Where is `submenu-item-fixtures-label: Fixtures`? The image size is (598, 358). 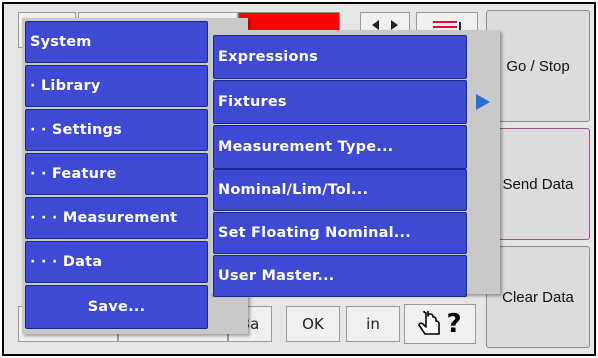
submenu-item-fixtures-label: Fixtures is located at coordinates (252, 102).